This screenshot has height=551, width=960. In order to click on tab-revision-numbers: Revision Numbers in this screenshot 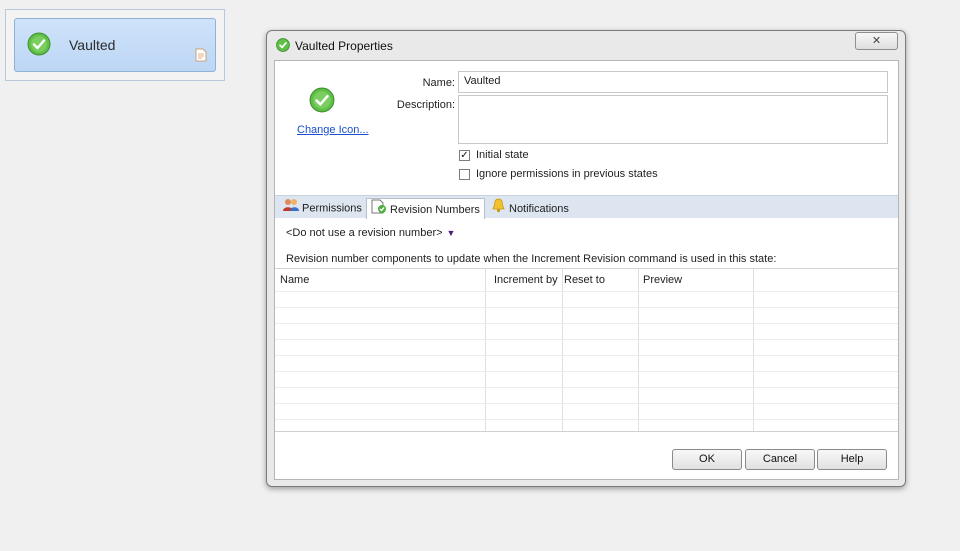, I will do `click(425, 208)`.